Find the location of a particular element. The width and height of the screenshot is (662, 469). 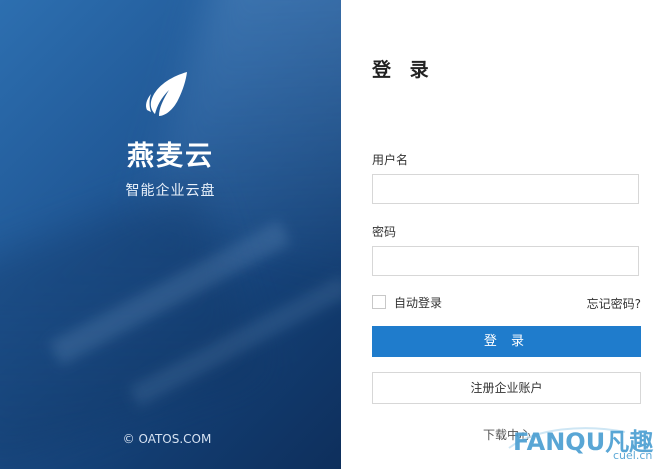

watermark: FANQU凡趣 cuel.cn is located at coordinates (583, 443).